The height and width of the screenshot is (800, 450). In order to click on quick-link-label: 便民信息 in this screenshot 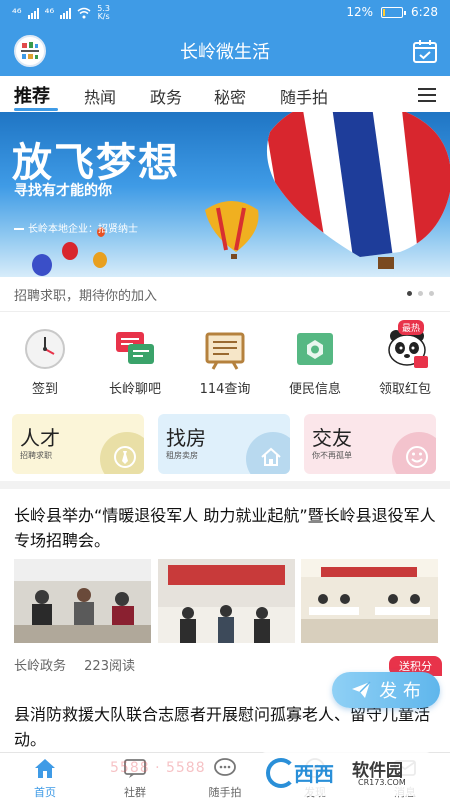, I will do `click(314, 389)`.